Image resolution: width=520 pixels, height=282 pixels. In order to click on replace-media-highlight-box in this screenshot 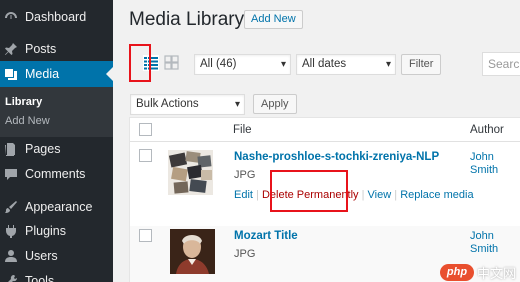, I will do `click(309, 191)`.